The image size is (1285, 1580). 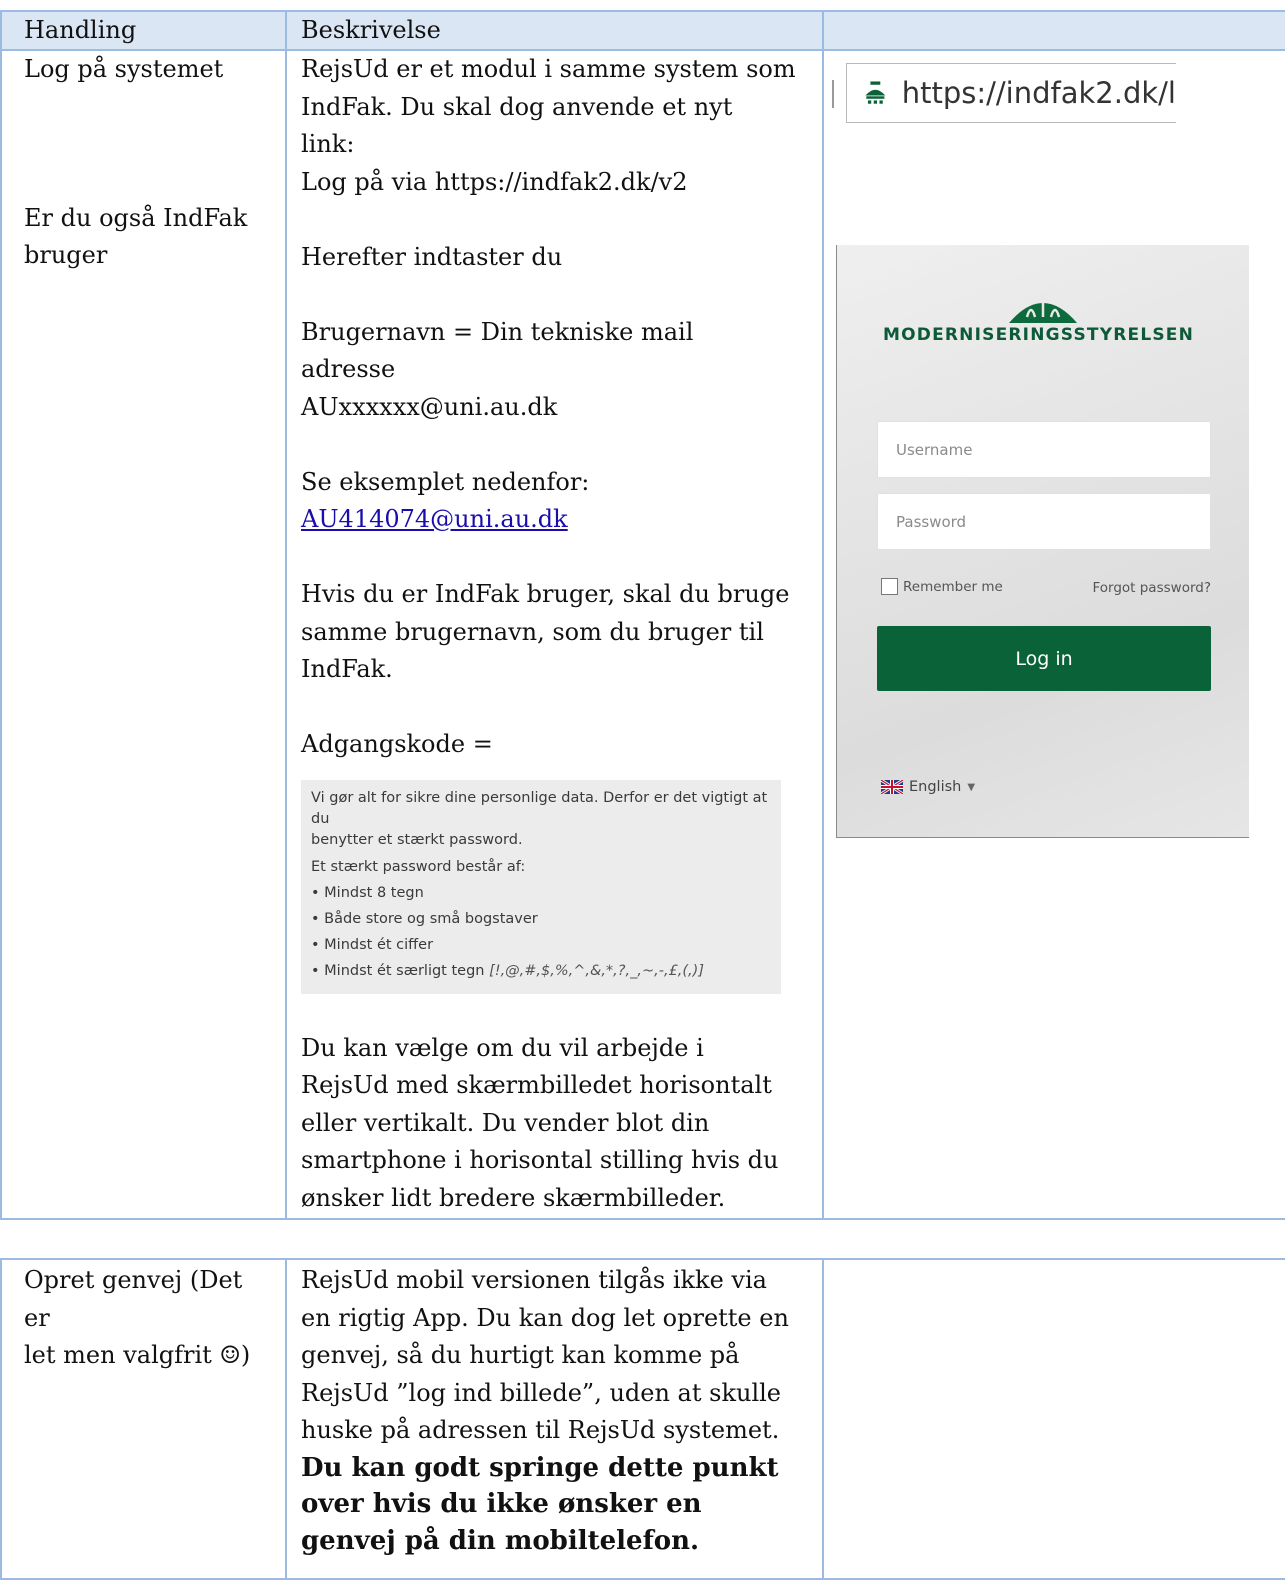 What do you see at coordinates (429, 406) in the screenshot?
I see `desc-line: AUxxxxxx@uni.au.dk` at bounding box center [429, 406].